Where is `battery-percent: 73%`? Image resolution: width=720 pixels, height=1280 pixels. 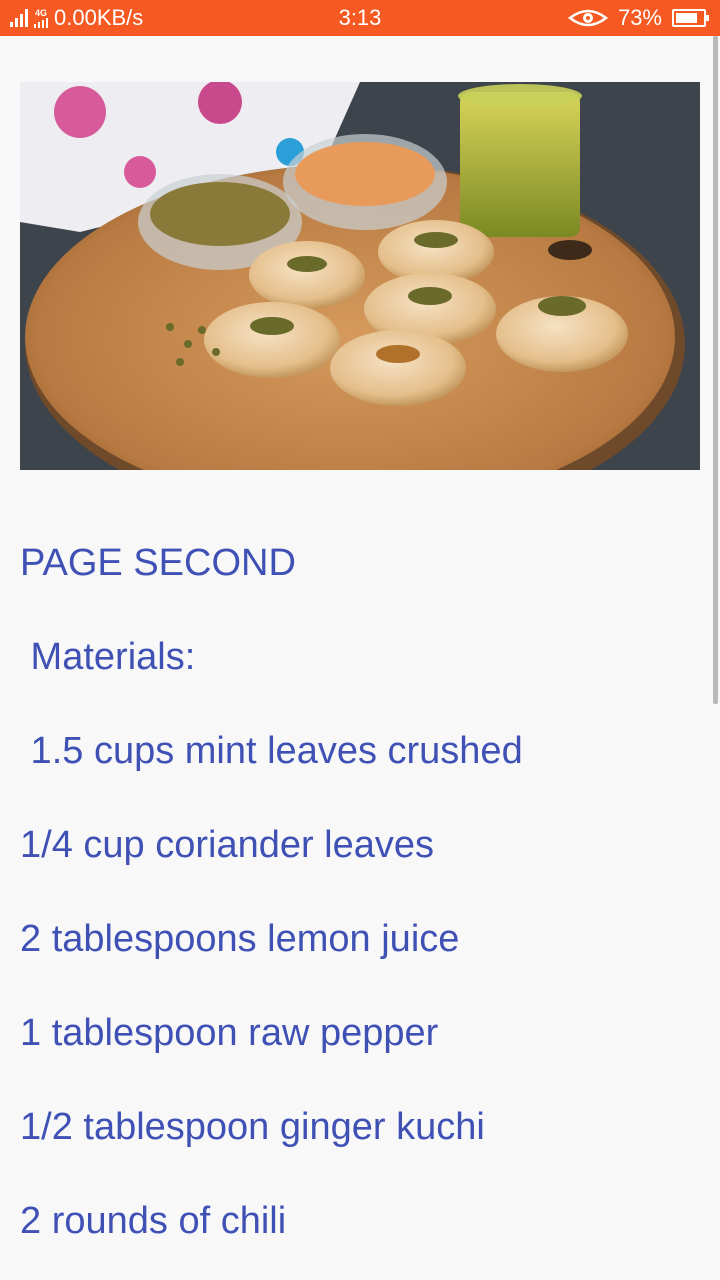
battery-percent: 73% is located at coordinates (639, 17).